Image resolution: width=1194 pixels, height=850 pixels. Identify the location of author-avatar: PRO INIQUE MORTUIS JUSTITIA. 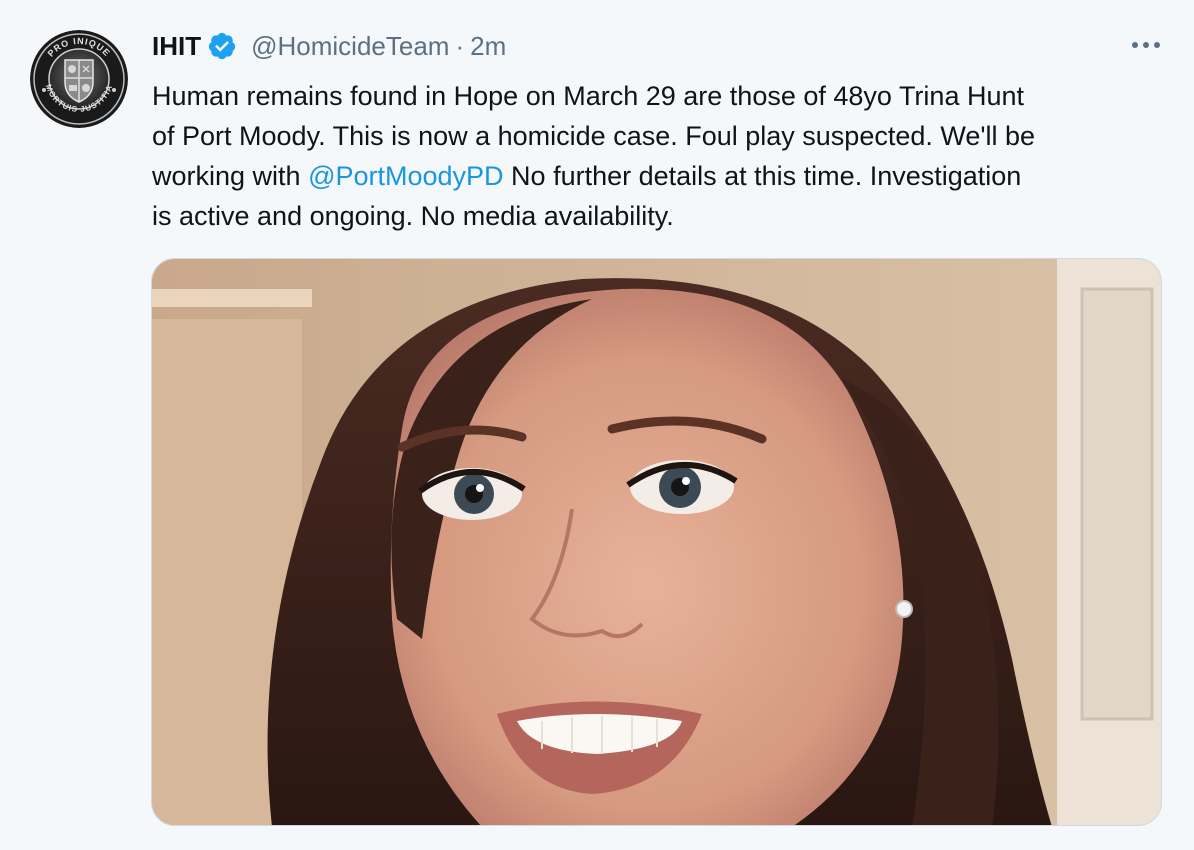
(79, 79).